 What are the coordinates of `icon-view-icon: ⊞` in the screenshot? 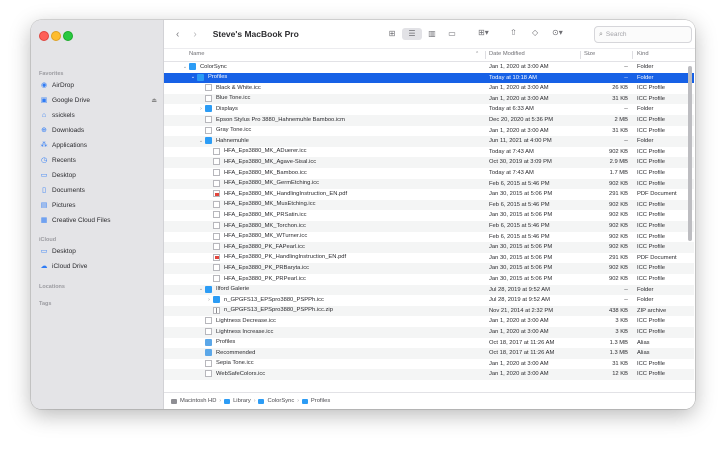 It's located at (392, 34).